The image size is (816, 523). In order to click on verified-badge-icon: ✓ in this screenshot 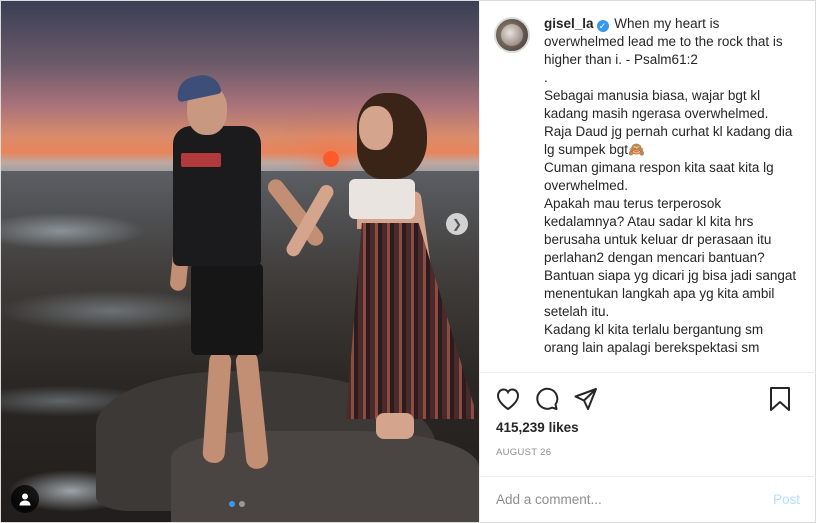, I will do `click(602, 26)`.